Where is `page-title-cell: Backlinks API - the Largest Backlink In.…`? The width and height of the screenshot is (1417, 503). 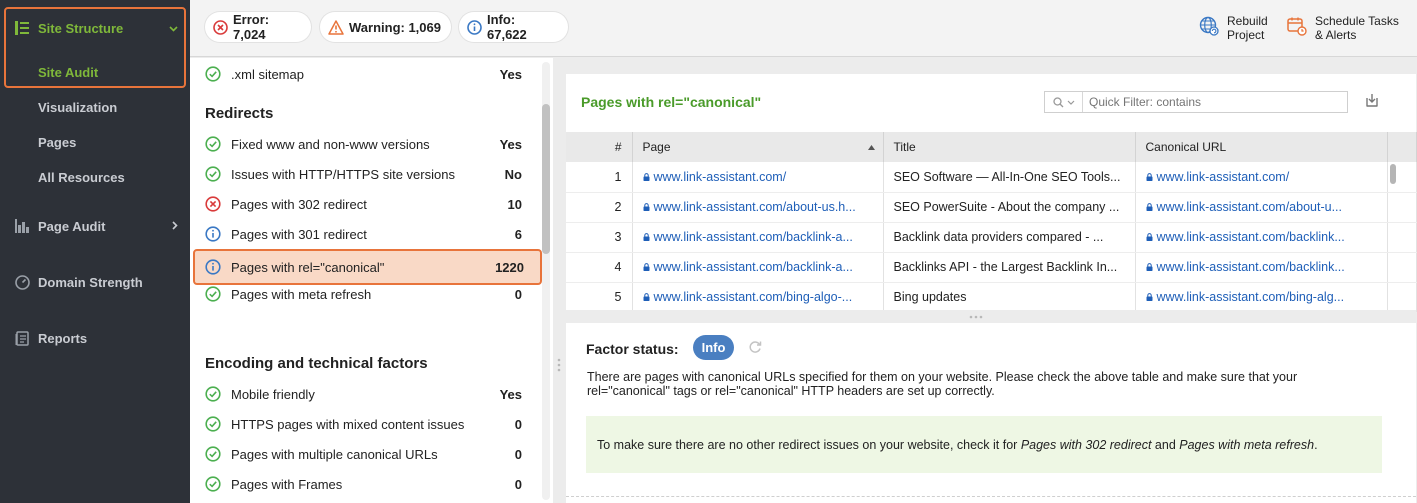 page-title-cell: Backlinks API - the Largest Backlink In.… is located at coordinates (1009, 267).